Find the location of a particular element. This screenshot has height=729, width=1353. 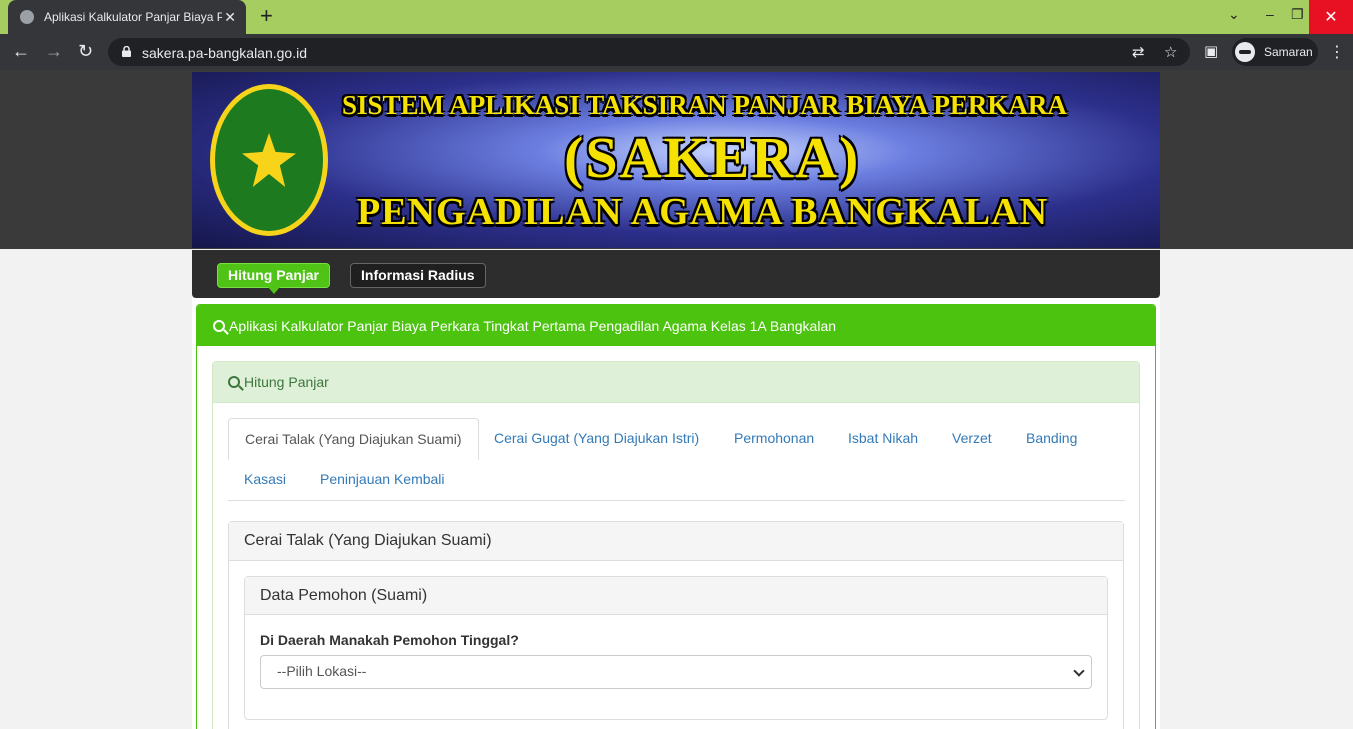

window-close-button: ✕ is located at coordinates (1331, 17).